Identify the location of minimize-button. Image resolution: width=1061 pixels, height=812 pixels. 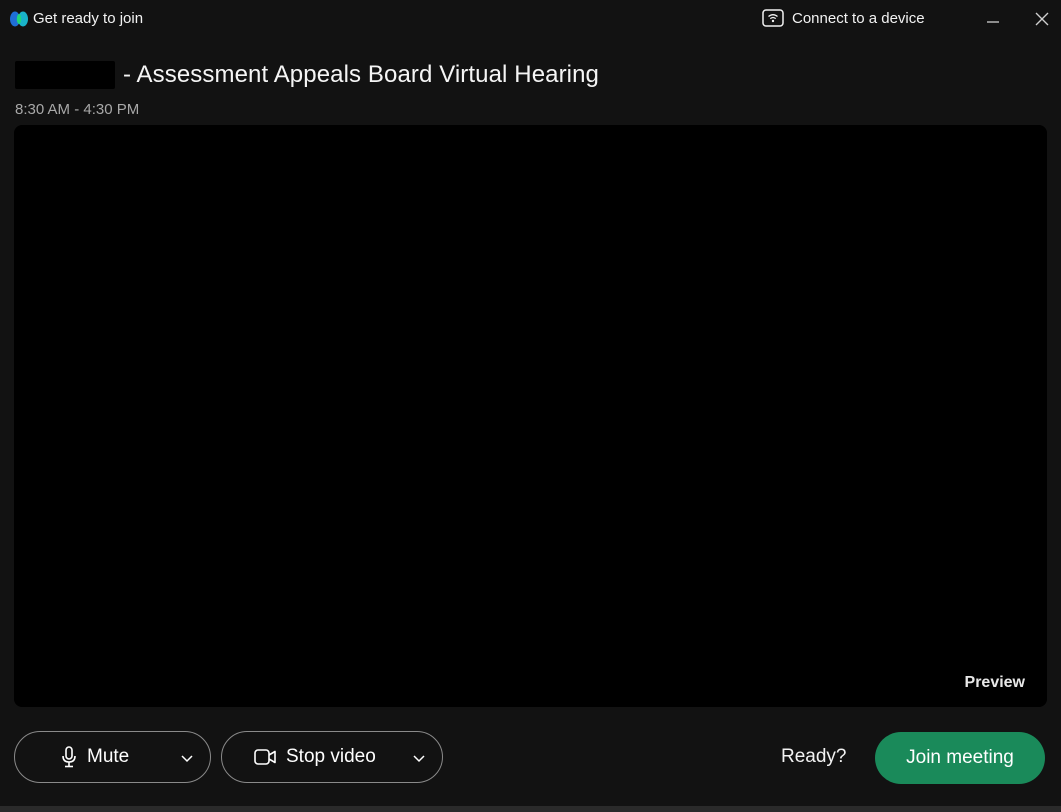
(993, 19).